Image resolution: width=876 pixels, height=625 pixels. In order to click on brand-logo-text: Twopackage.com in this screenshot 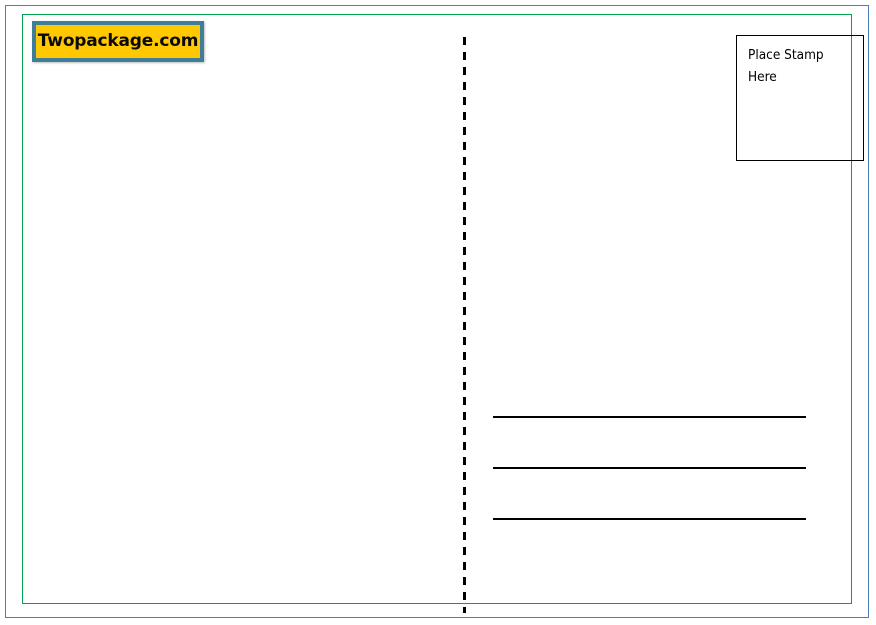, I will do `click(118, 41)`.